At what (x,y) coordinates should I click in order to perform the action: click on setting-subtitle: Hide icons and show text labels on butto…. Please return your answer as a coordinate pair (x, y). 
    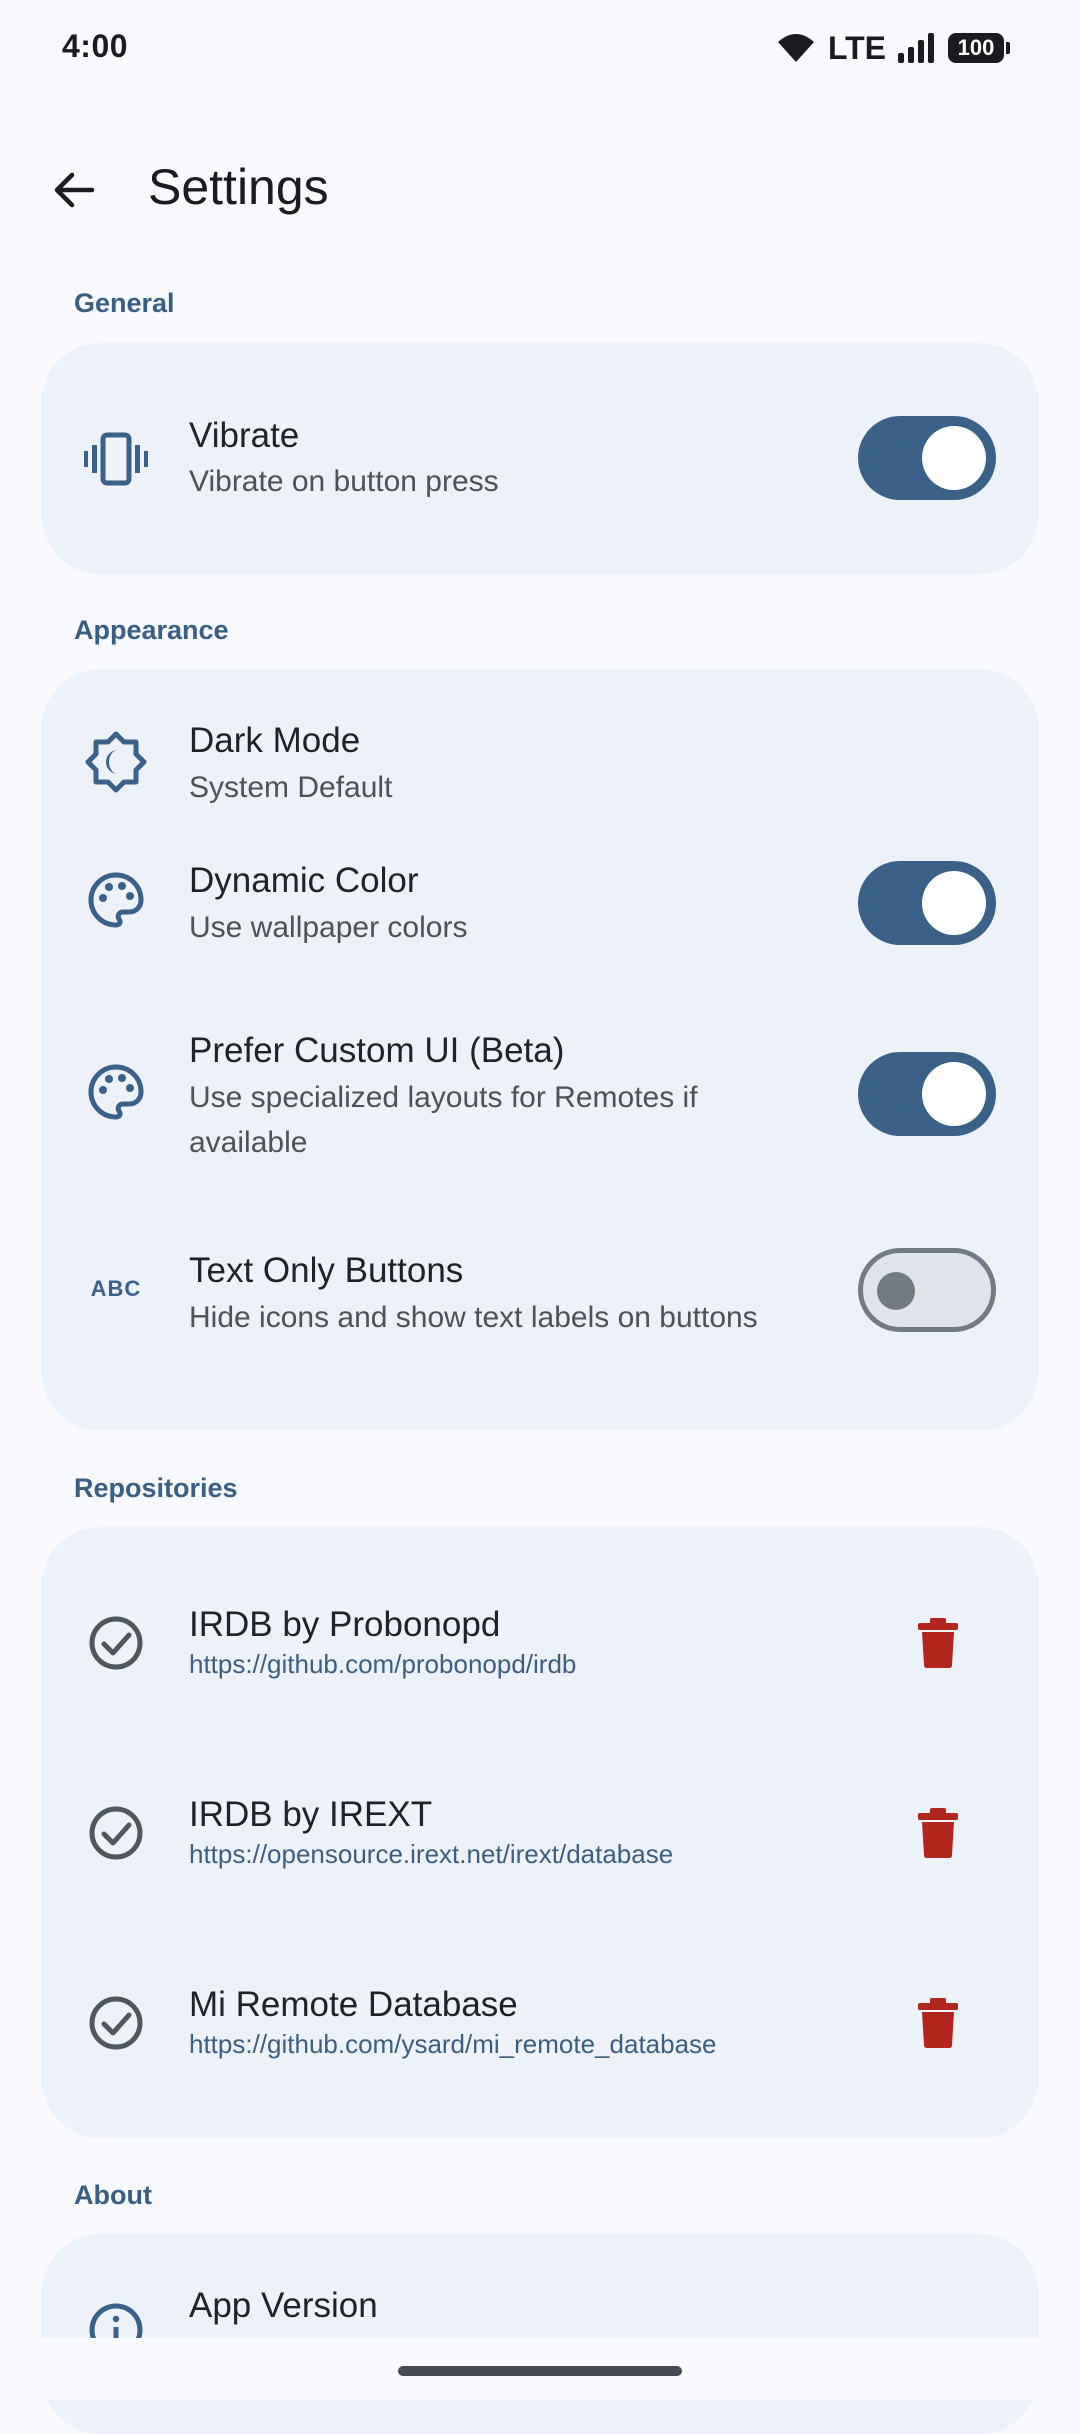
    Looking at the image, I should click on (473, 1317).